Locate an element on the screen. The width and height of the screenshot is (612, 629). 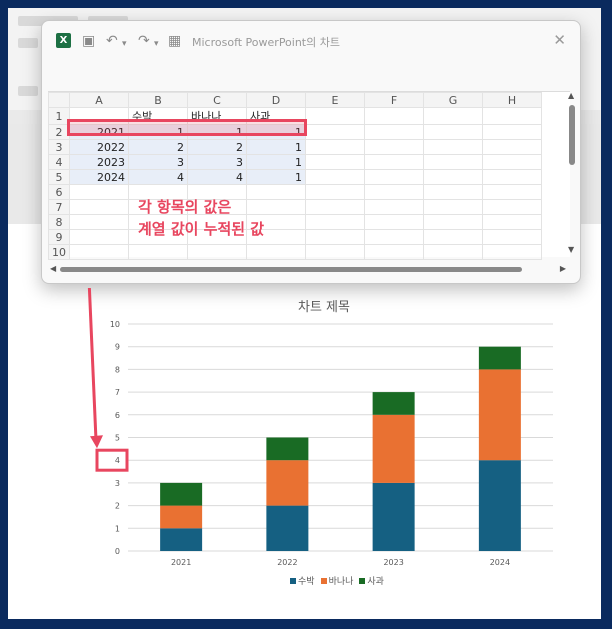
undo-icon: ↶ is located at coordinates (112, 41).